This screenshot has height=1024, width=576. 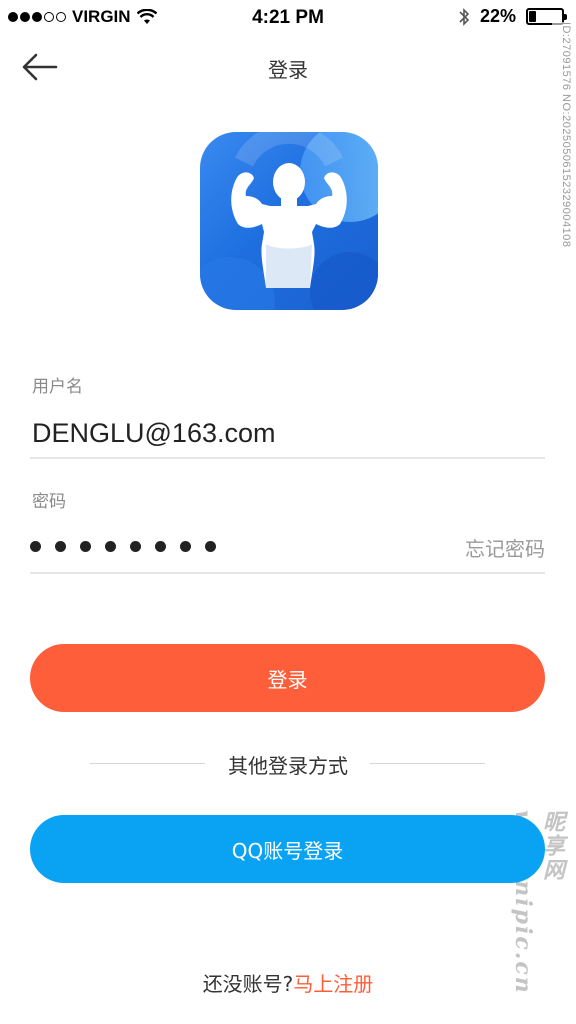 I want to click on username-underline, so click(x=287, y=458).